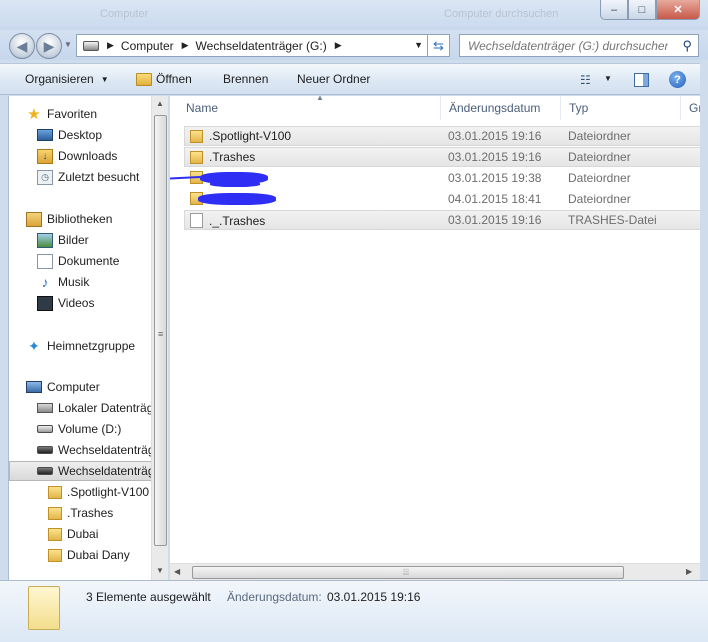 Image resolution: width=708 pixels, height=642 pixels. Describe the element at coordinates (80, 450) in the screenshot. I see `nav-removable-1: Wechseldatenträger` at that location.